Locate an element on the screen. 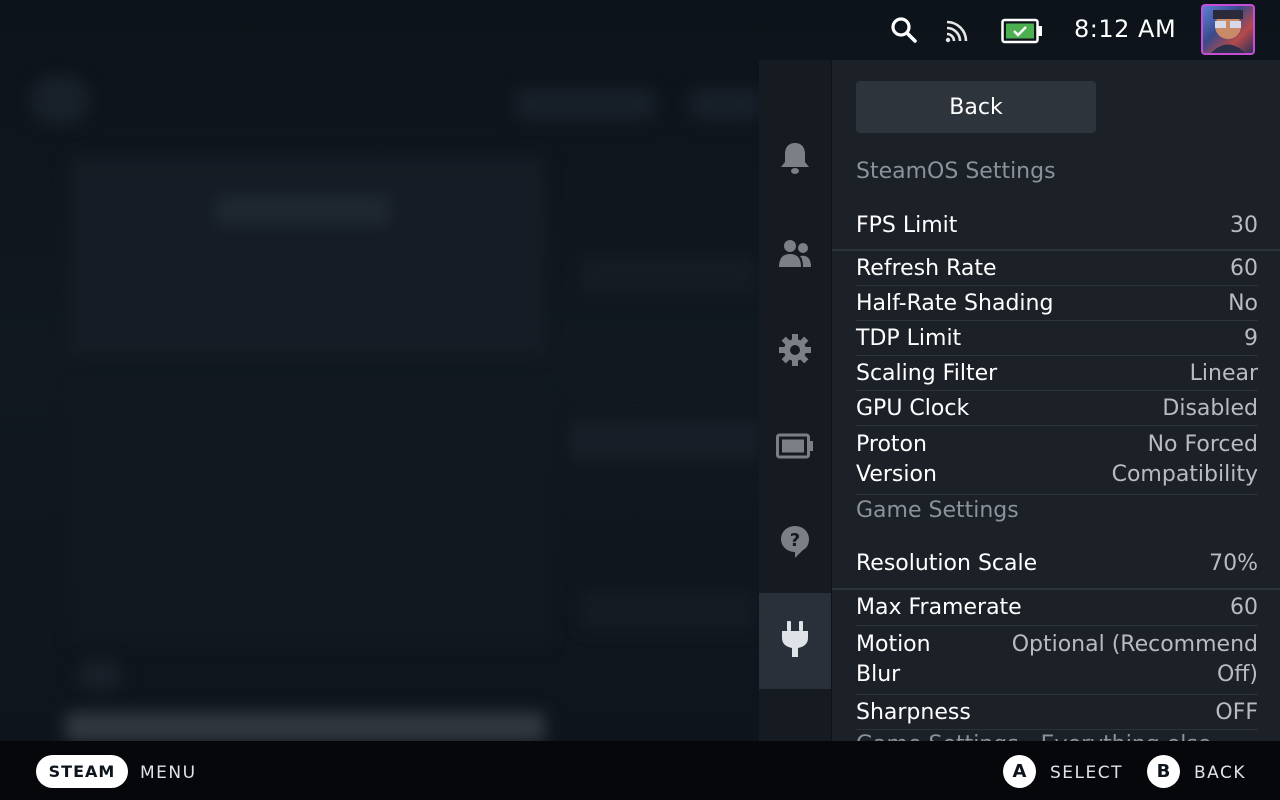 The width and height of the screenshot is (1280, 800). select-label: SELECT is located at coordinates (1086, 773).